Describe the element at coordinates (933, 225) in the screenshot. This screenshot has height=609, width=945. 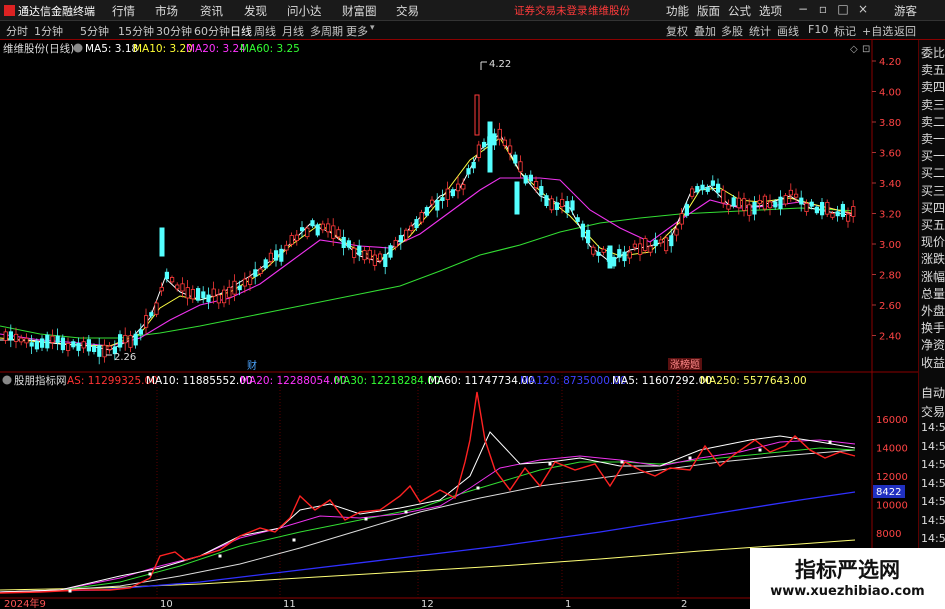
I see `quote-field-label: 买五` at that location.